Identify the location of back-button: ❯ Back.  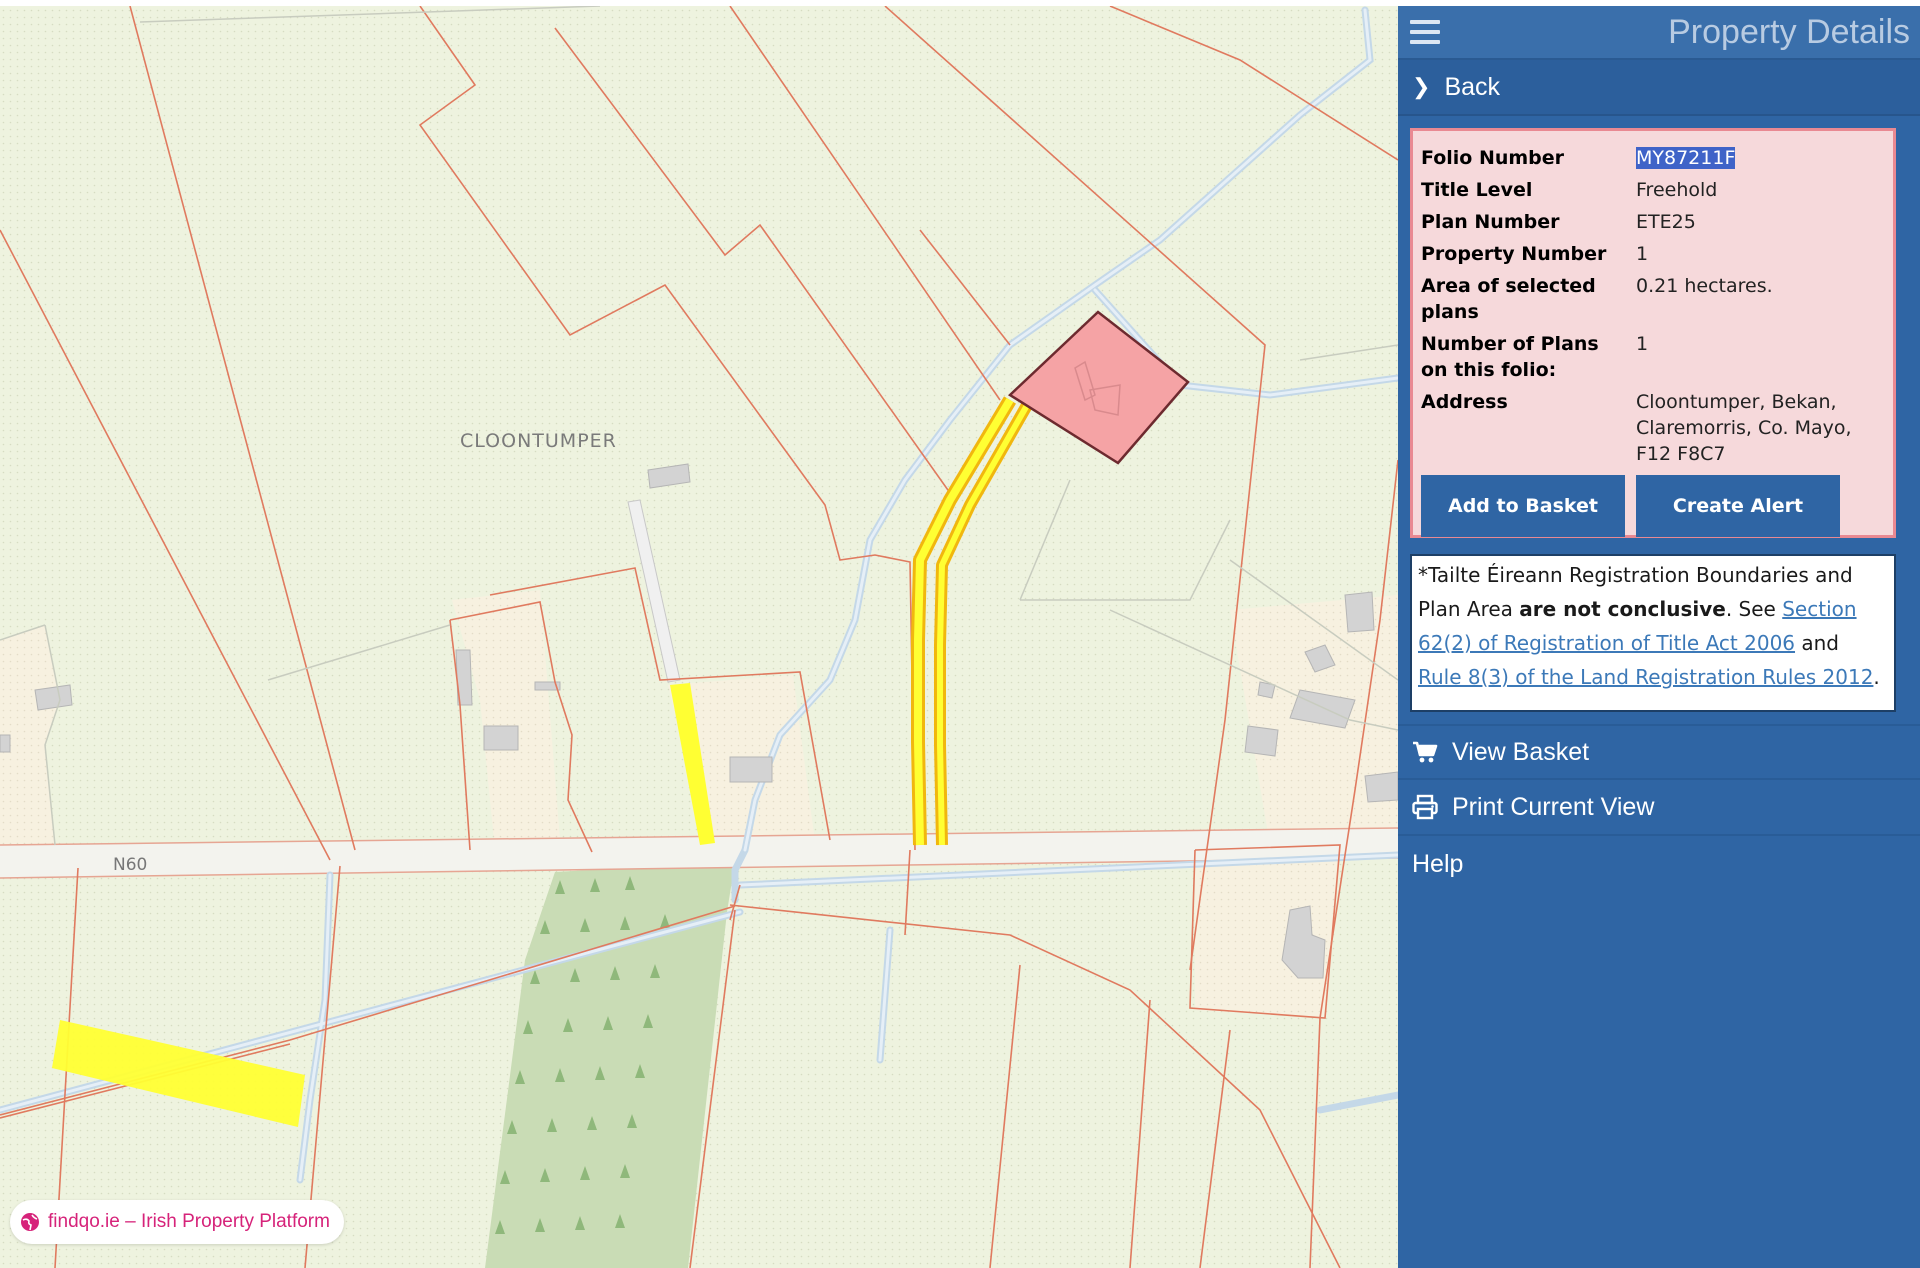
(1659, 88).